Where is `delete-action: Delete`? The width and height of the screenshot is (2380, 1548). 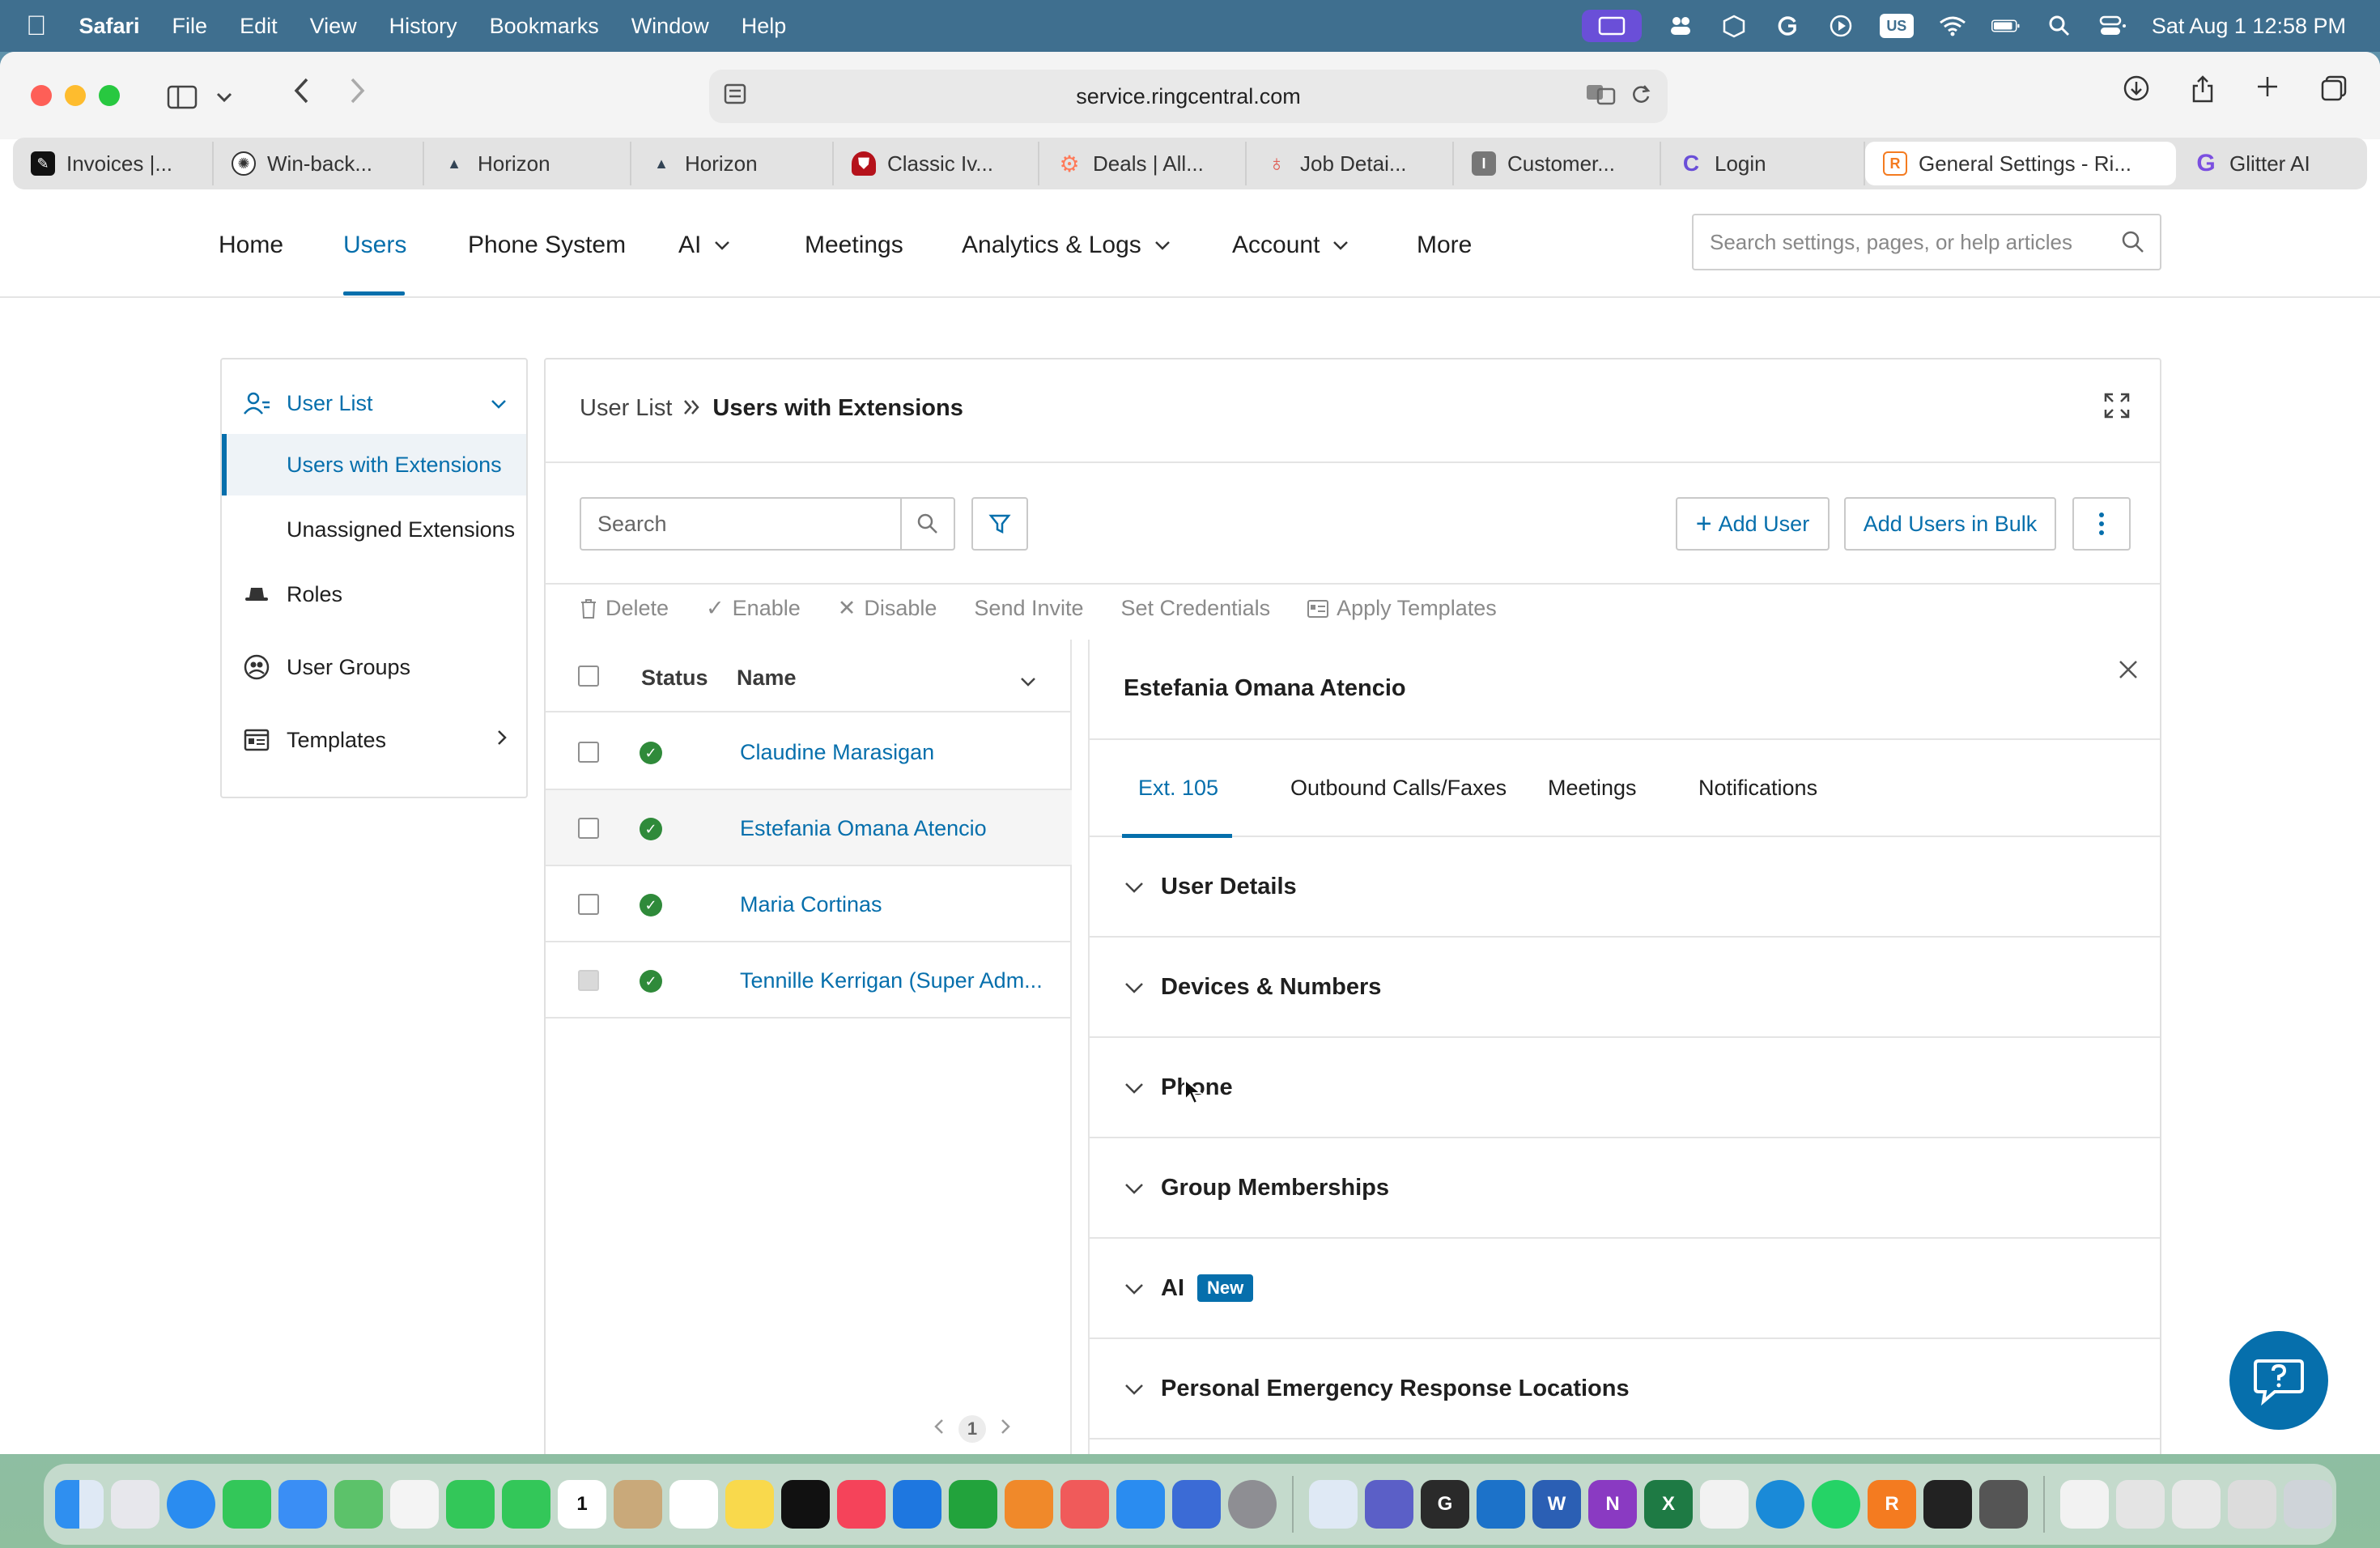
delete-action: Delete is located at coordinates (624, 608).